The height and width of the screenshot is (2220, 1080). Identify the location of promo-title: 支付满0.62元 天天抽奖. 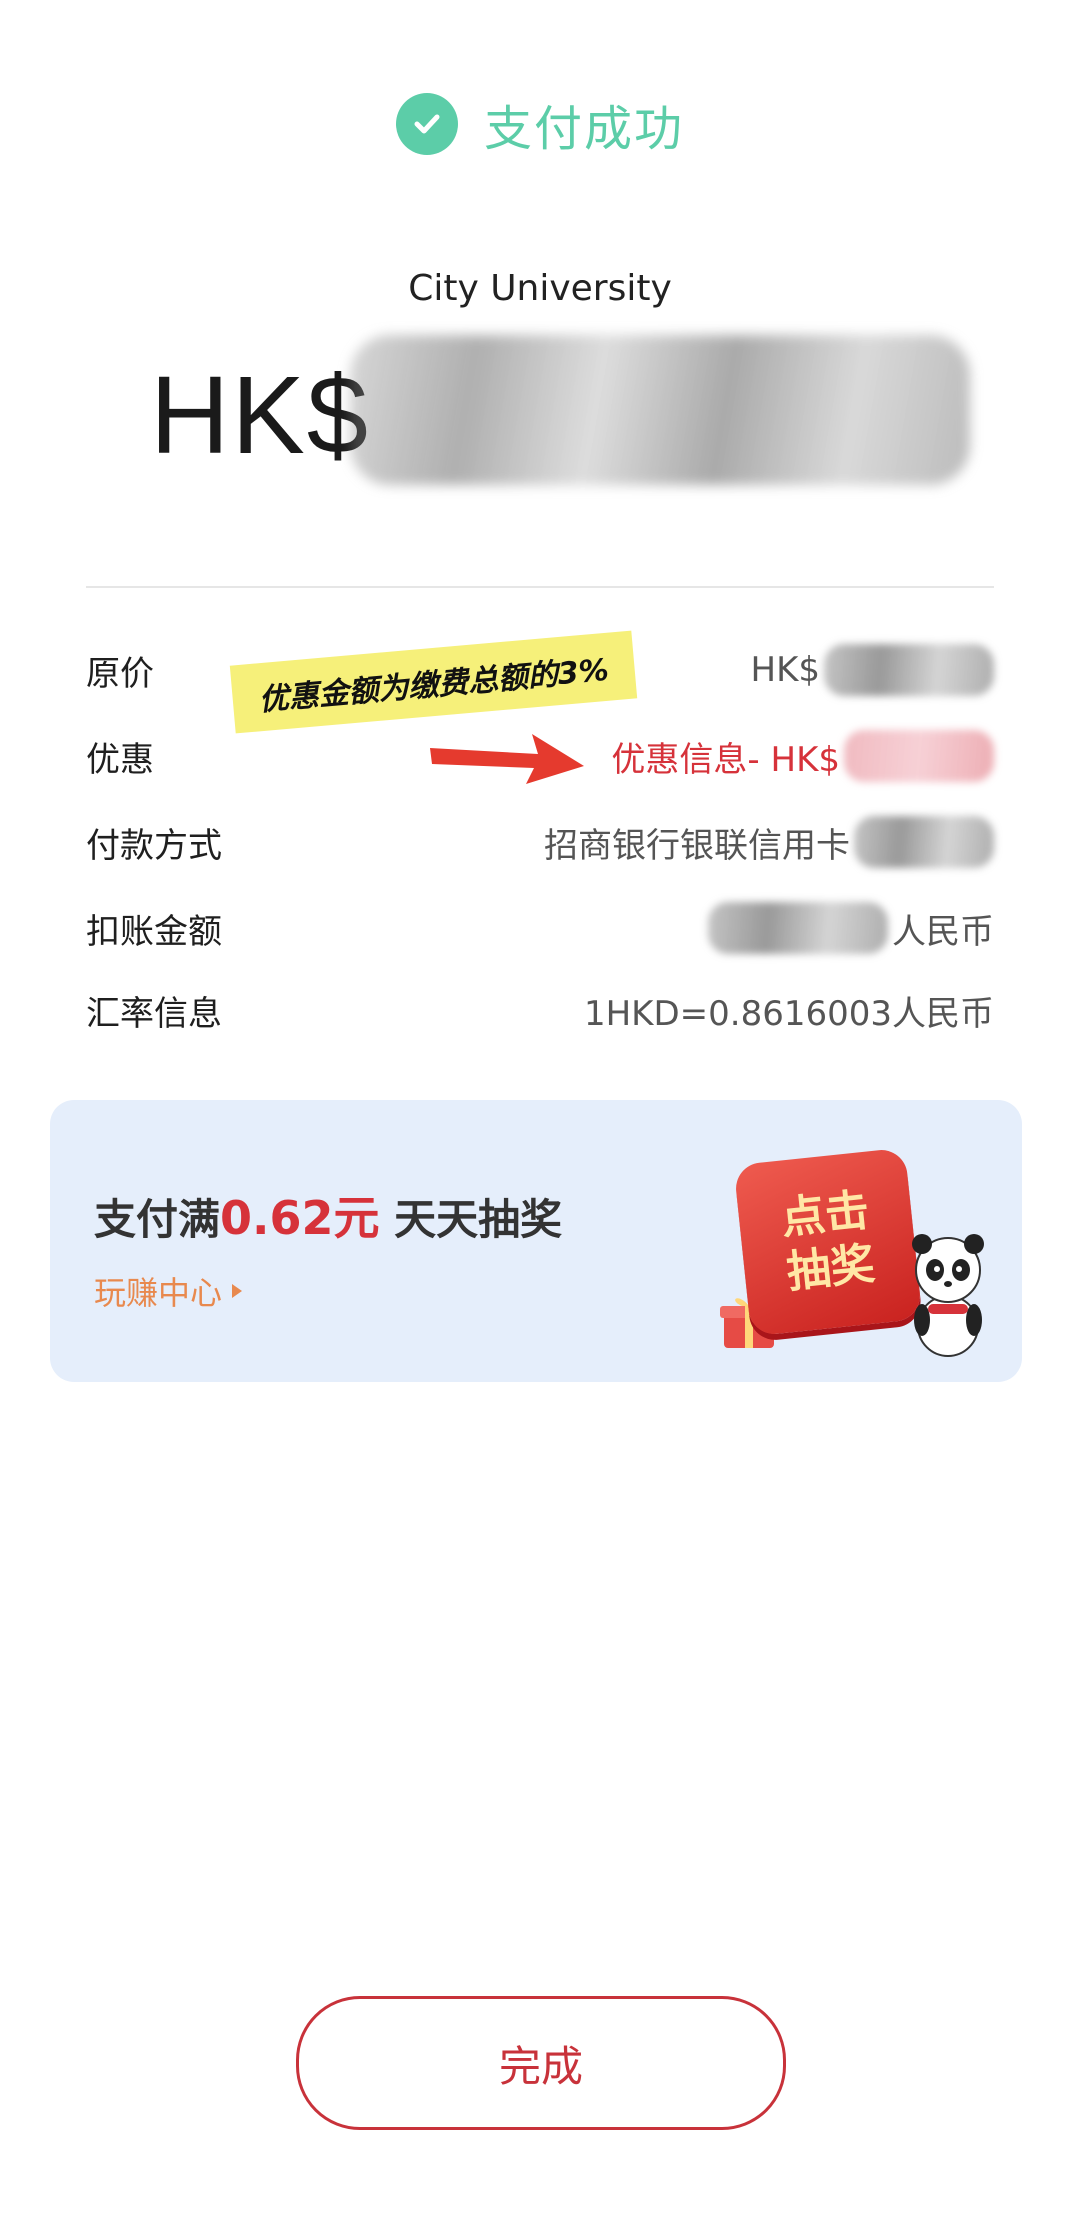
(328, 1215).